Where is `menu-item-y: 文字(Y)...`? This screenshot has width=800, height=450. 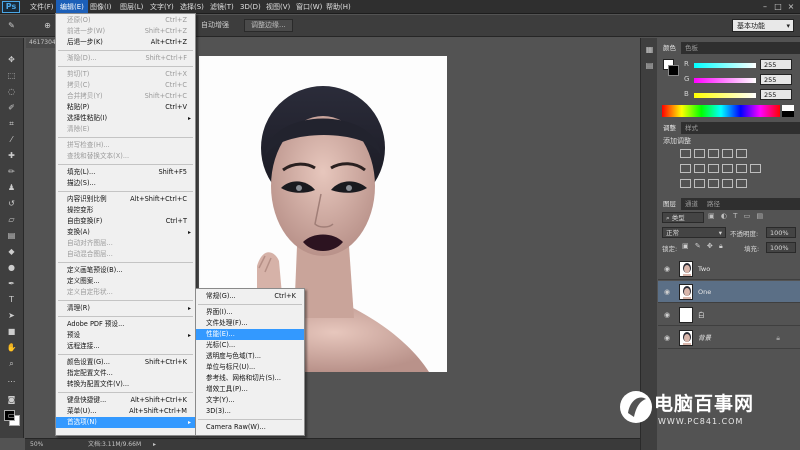
menu-item-y: 文字(Y)... is located at coordinates (250, 400).